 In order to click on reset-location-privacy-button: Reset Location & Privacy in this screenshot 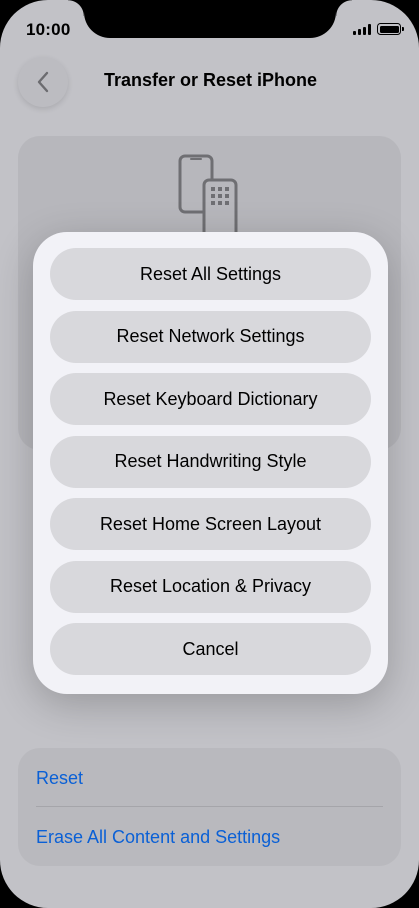, I will do `click(210, 586)`.